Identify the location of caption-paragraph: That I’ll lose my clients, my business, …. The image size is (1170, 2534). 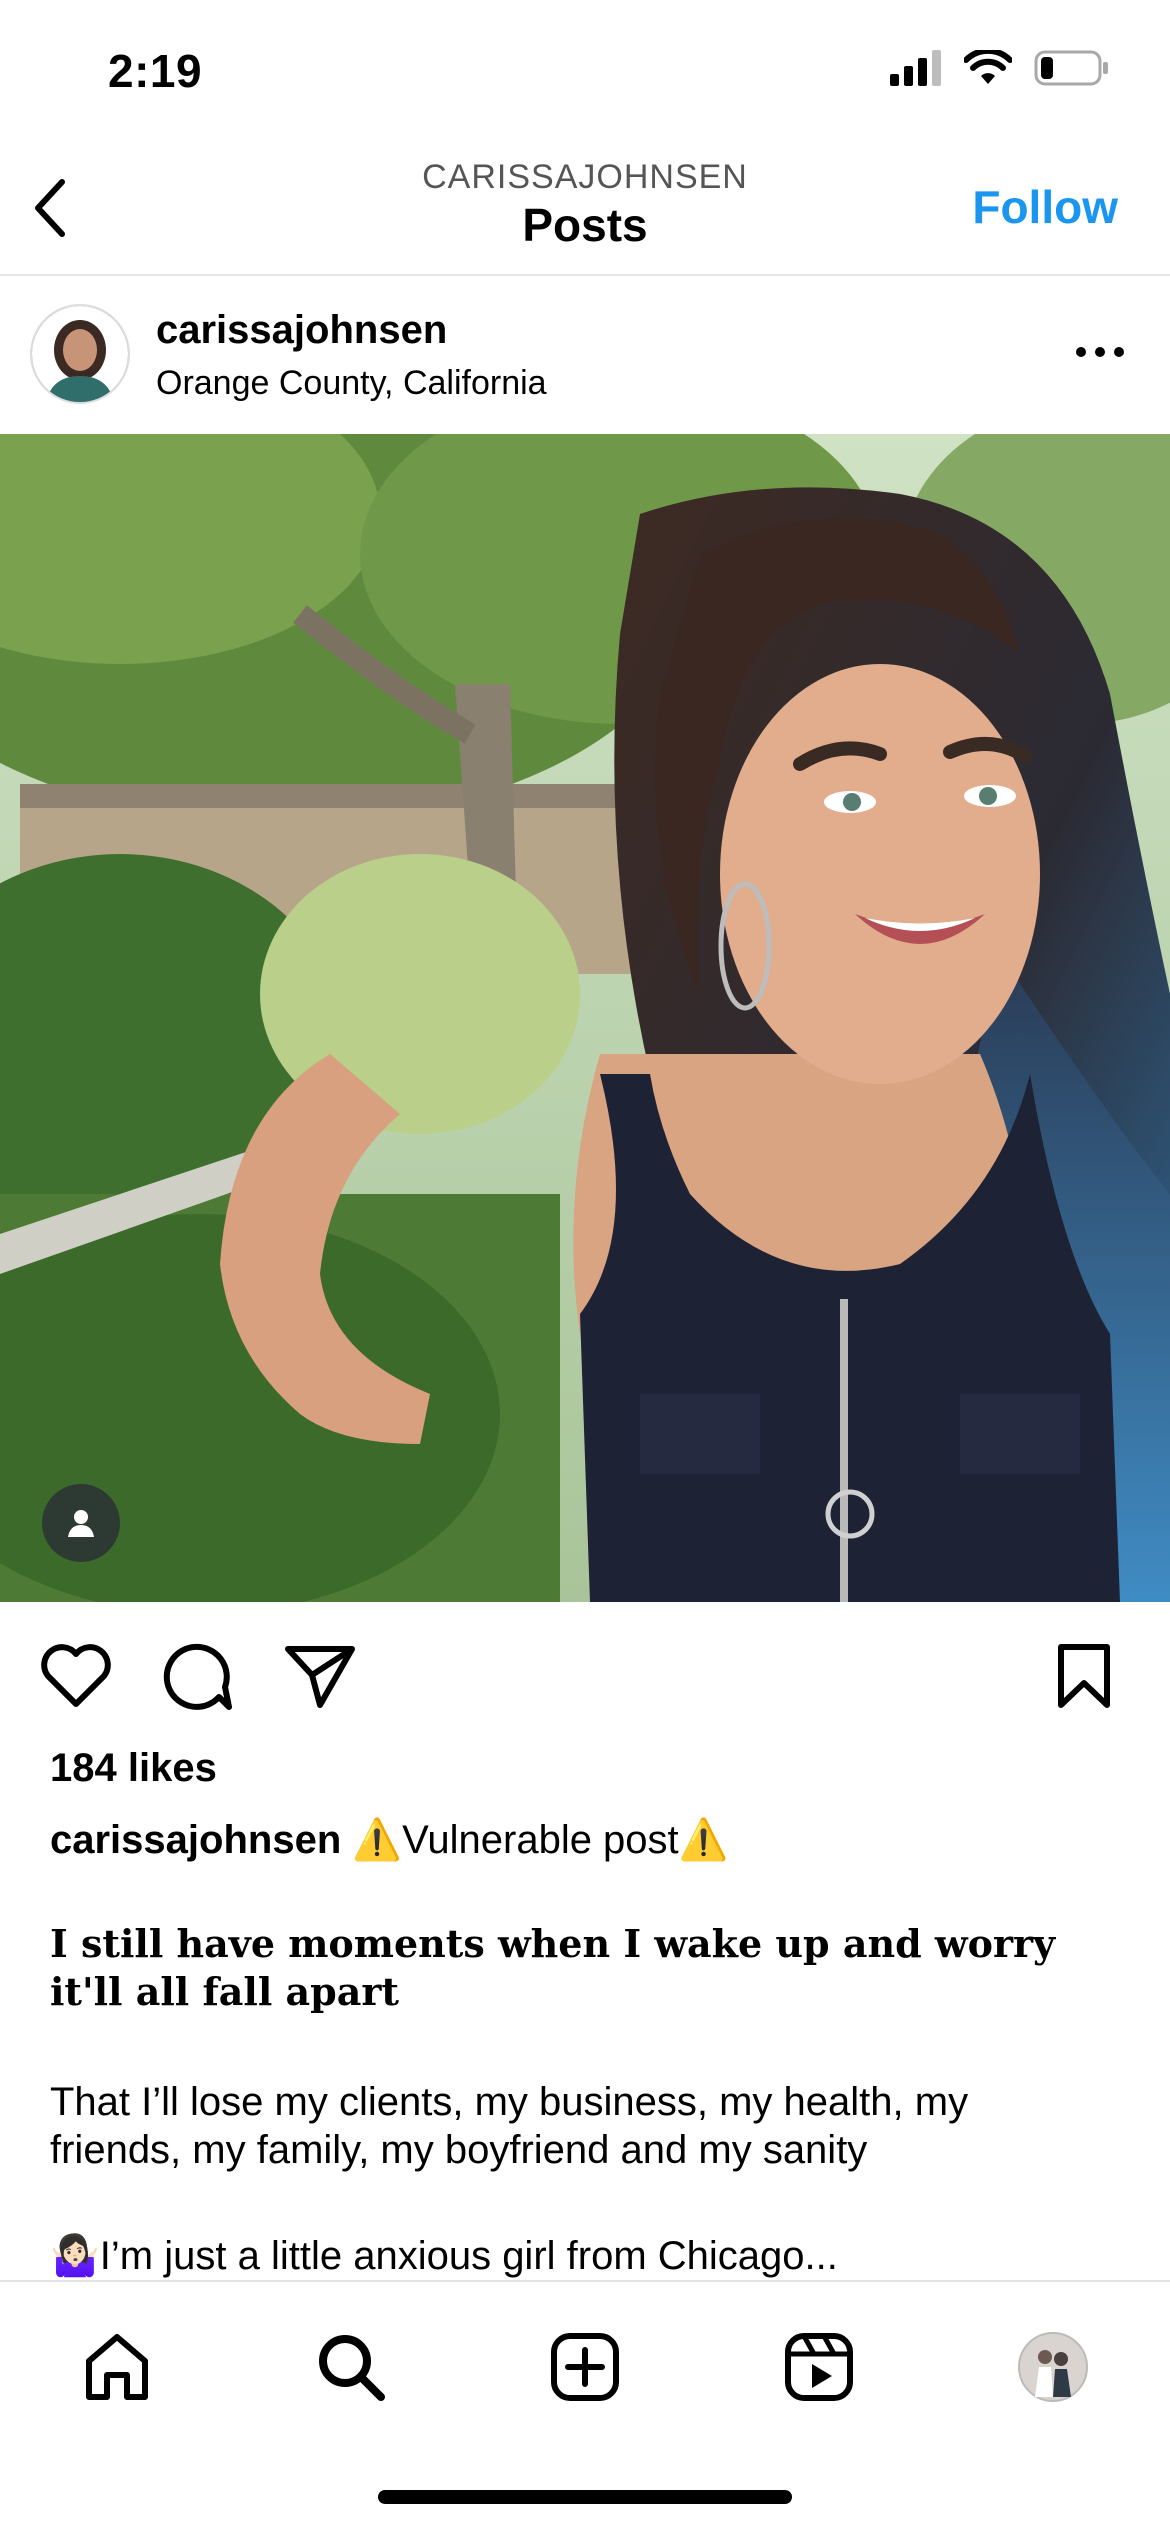
(509, 2126).